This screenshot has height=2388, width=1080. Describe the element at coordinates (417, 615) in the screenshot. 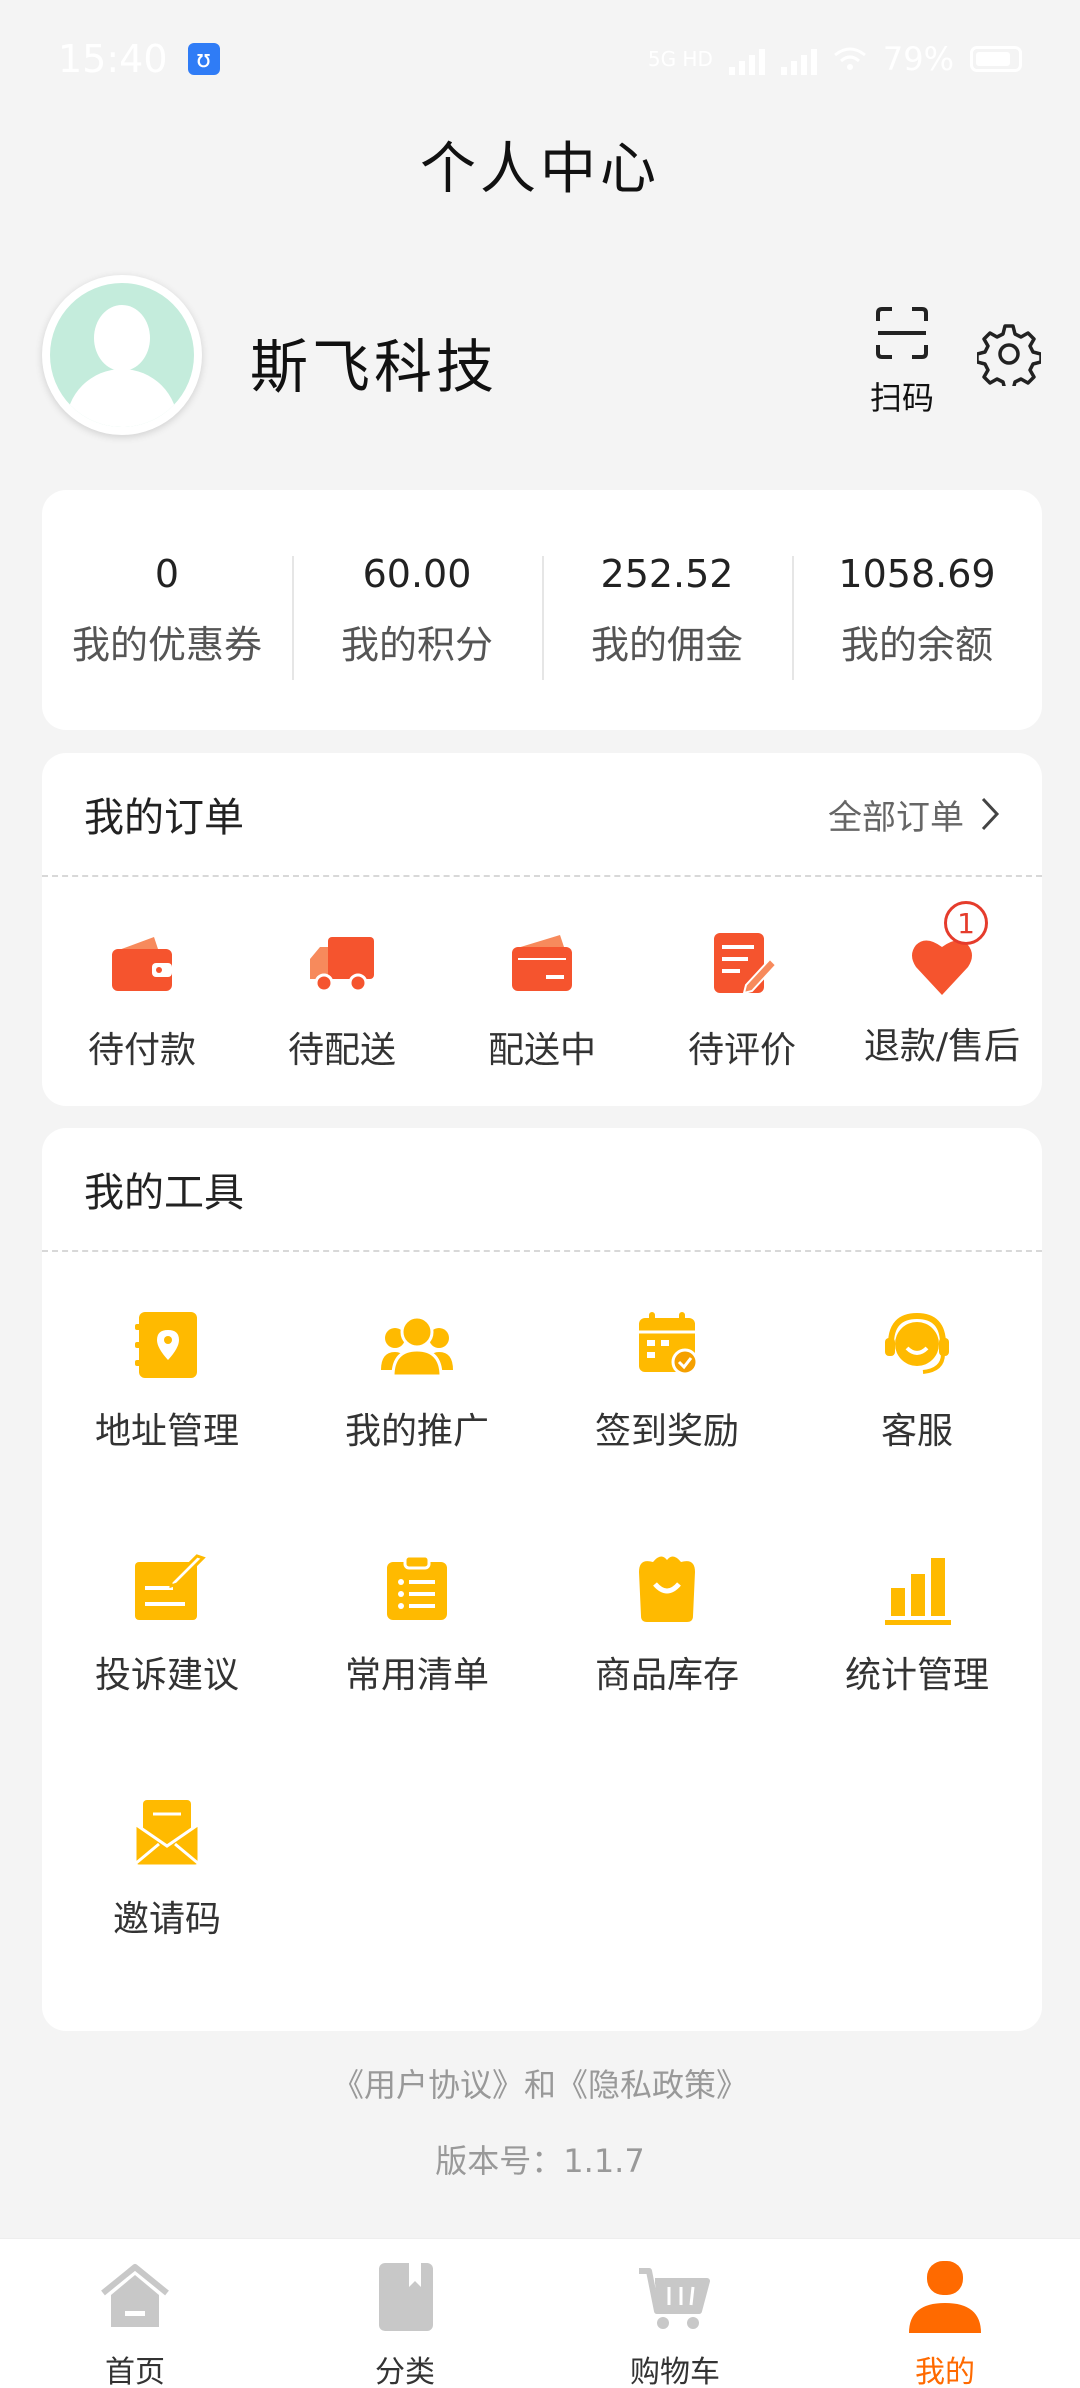

I see `stat-points: 60.00 我的积分` at that location.